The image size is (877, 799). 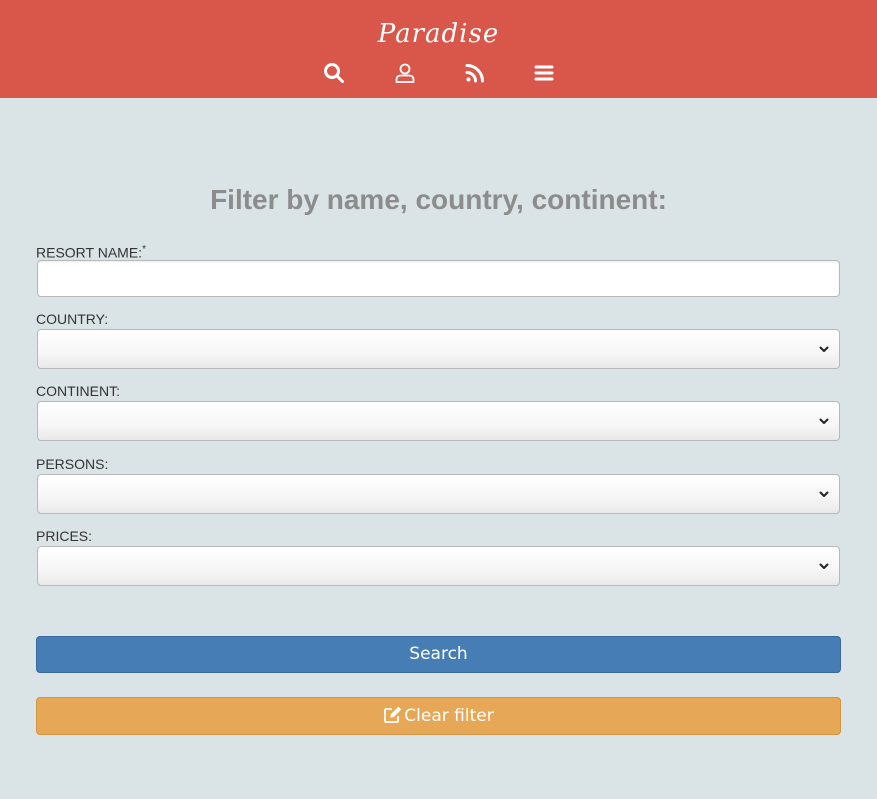 I want to click on search-button-label: Search, so click(x=438, y=654).